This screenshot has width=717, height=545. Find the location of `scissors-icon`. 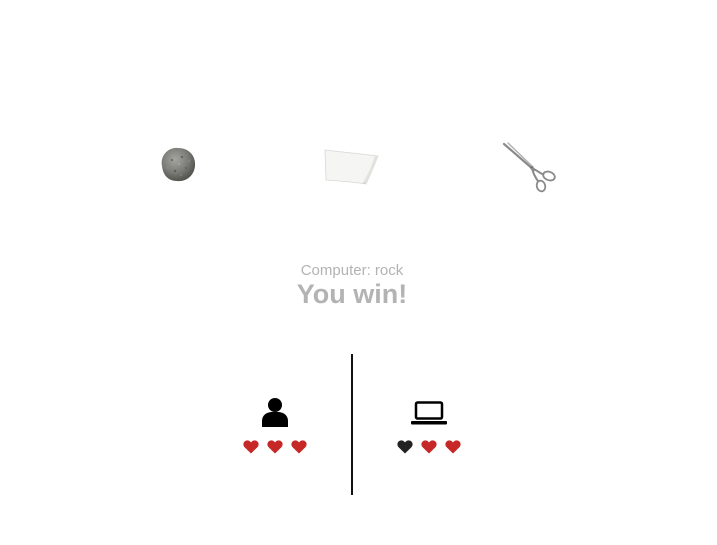

scissors-icon is located at coordinates (529, 167).